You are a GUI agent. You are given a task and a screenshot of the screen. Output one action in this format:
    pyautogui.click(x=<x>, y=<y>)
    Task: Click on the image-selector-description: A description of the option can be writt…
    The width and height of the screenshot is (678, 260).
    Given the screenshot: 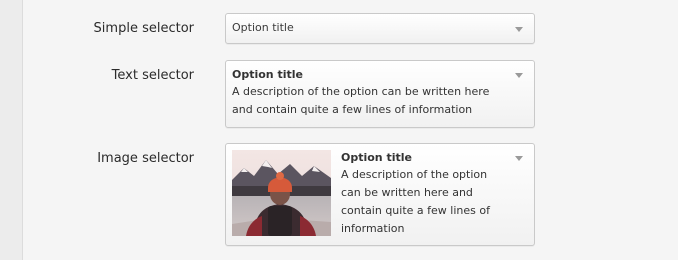 What is the action you would take?
    pyautogui.click(x=415, y=201)
    